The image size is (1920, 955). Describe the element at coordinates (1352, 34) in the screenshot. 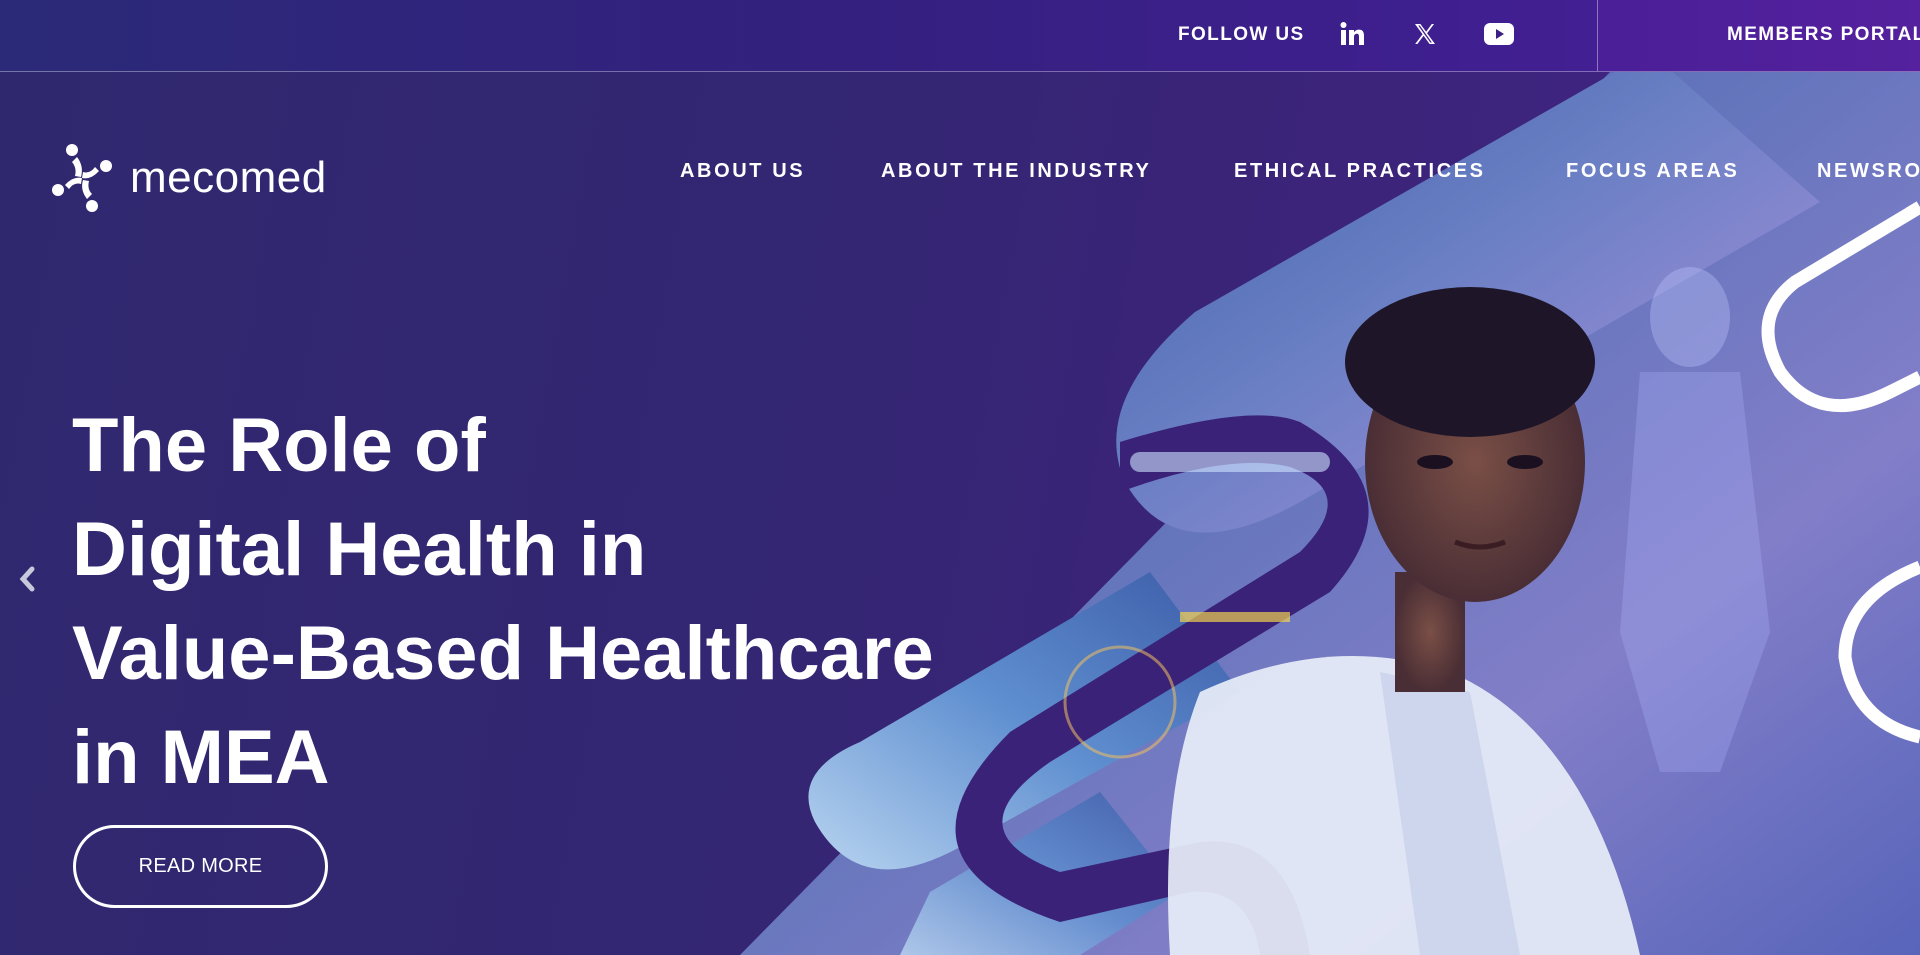

I see `linkedin-icon` at that location.